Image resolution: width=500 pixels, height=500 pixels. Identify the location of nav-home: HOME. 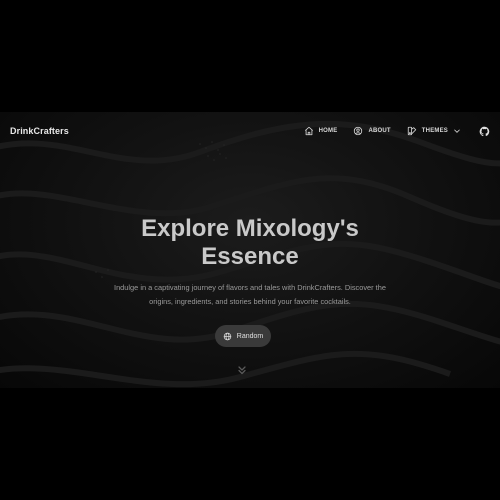
(321, 131).